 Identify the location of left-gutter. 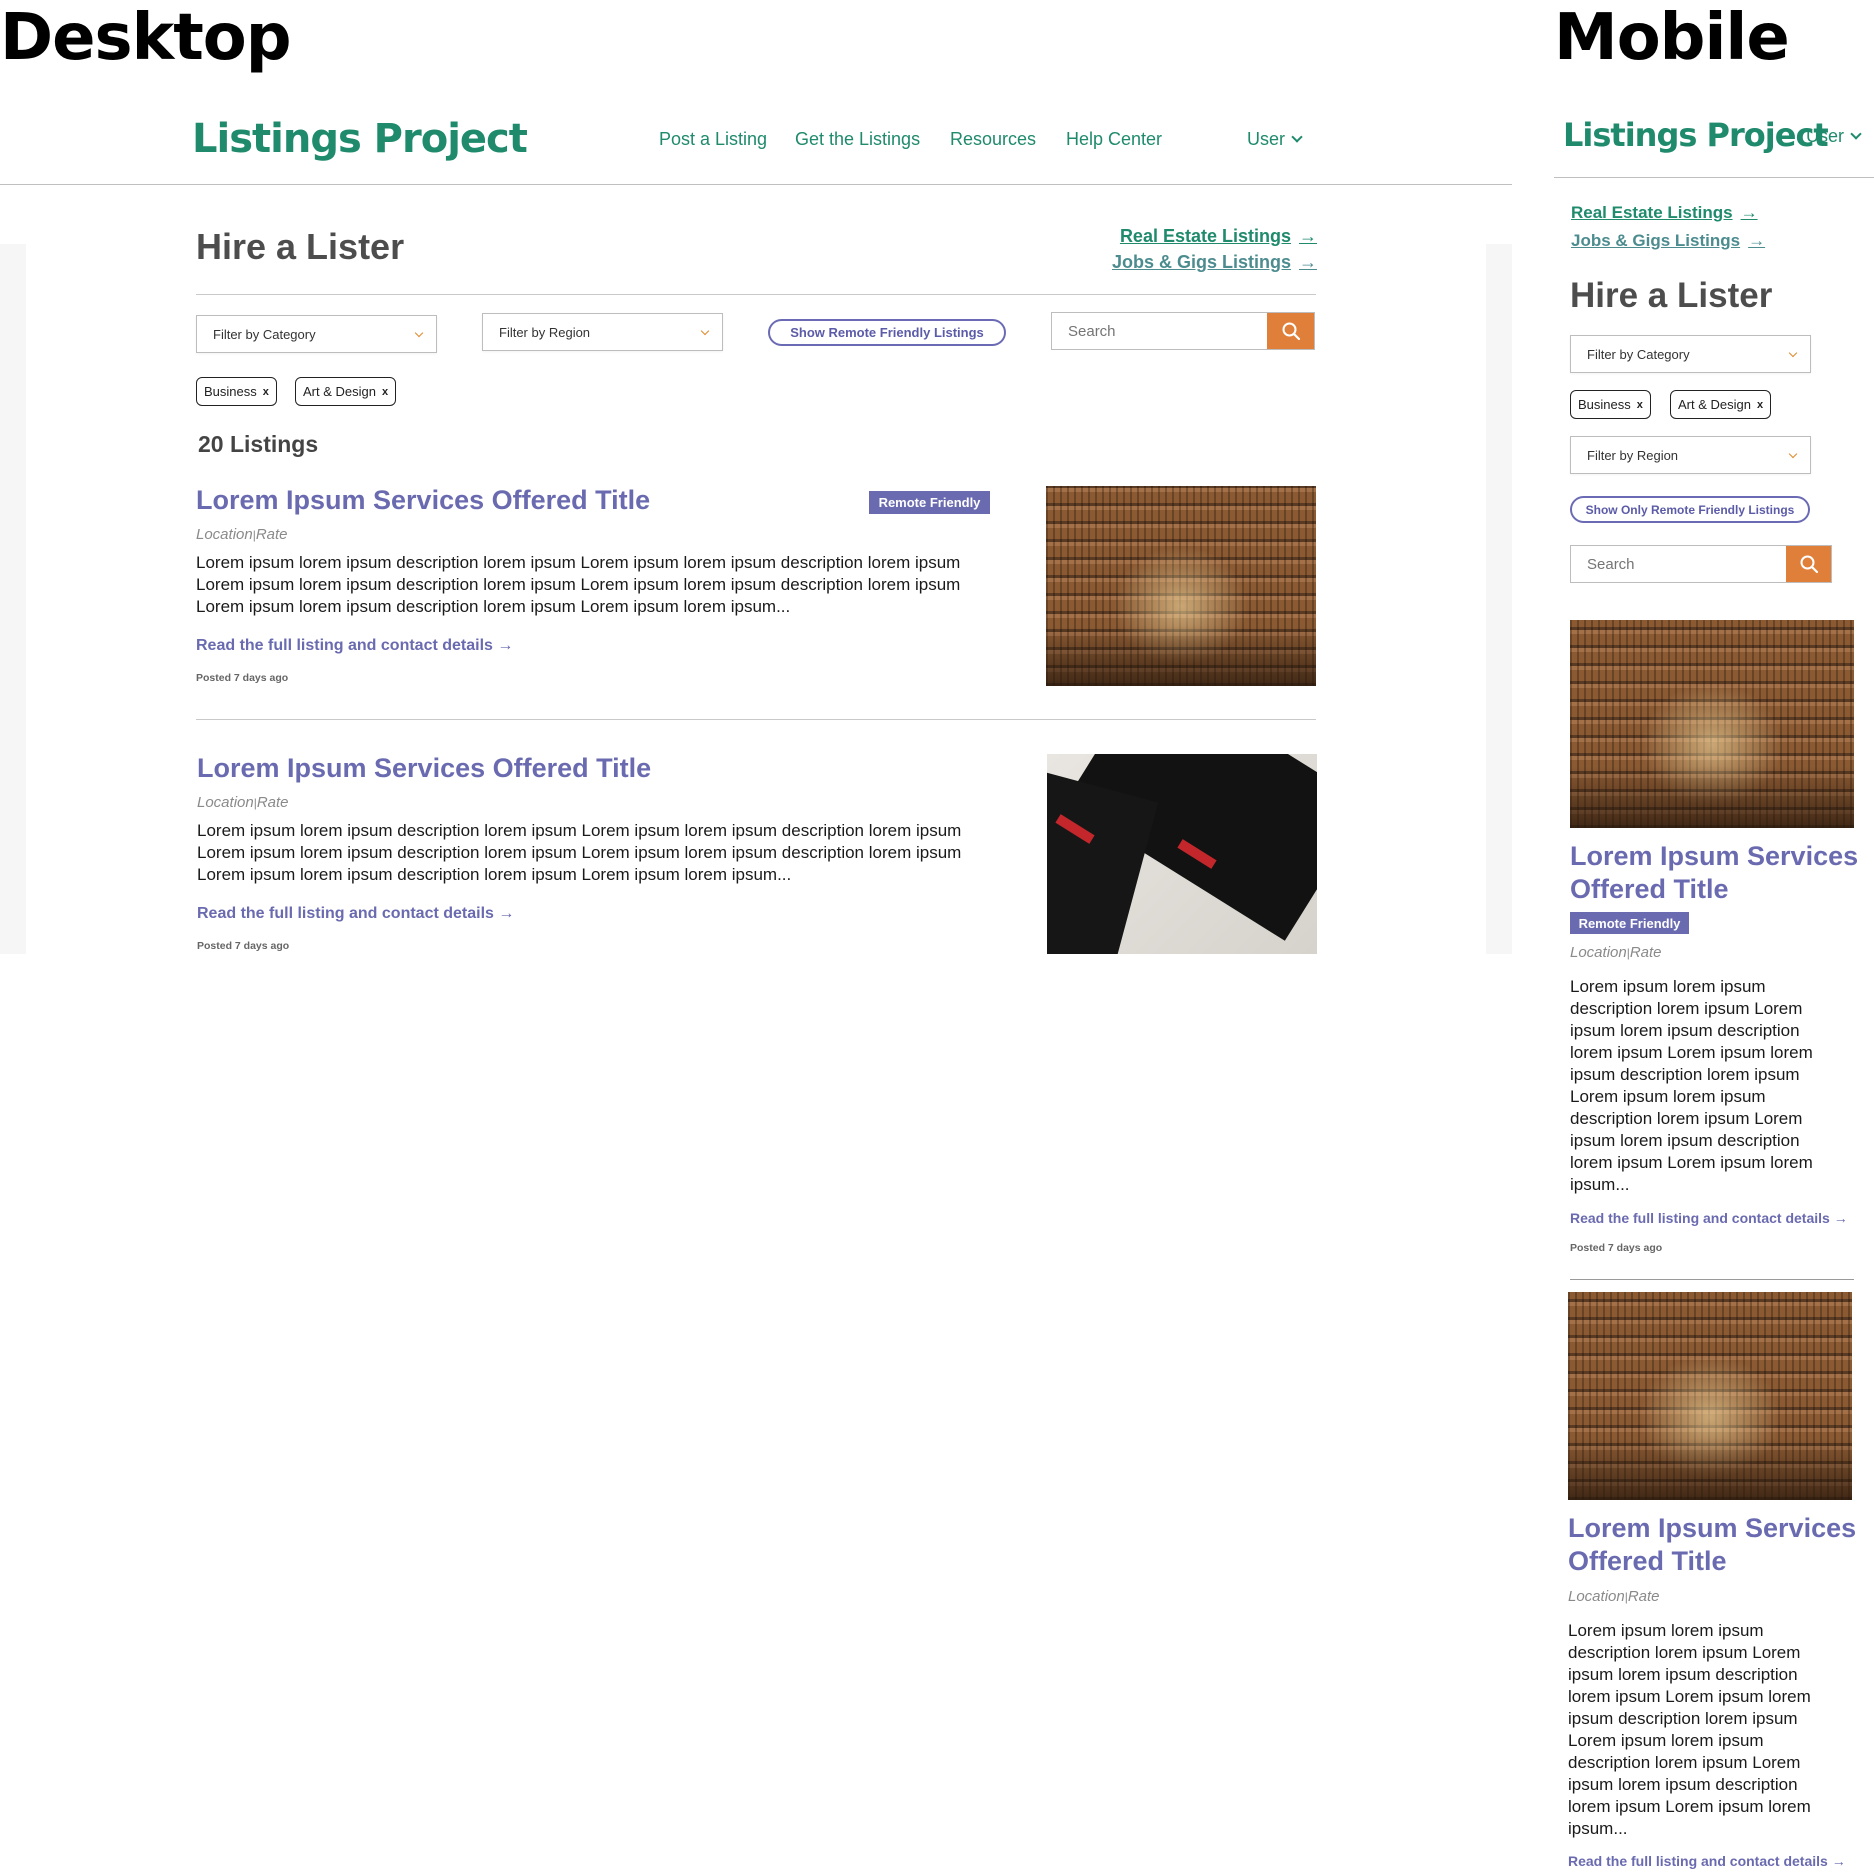
(13, 599).